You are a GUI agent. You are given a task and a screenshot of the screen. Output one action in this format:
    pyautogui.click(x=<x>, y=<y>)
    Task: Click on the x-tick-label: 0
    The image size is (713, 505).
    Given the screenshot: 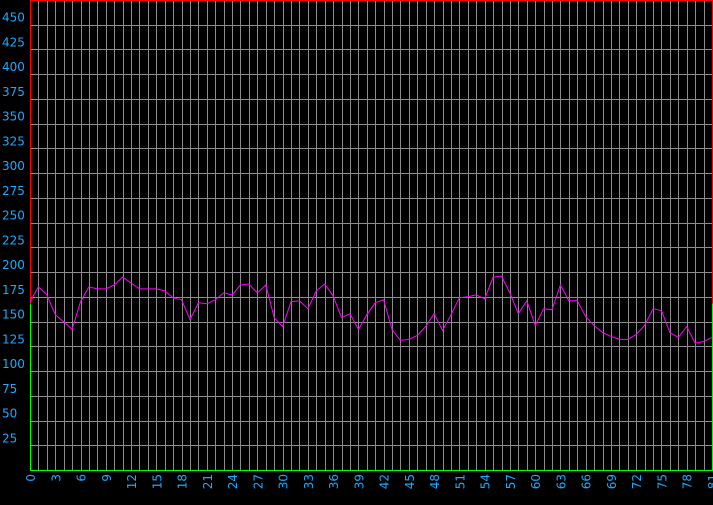 What is the action you would take?
    pyautogui.click(x=31, y=478)
    